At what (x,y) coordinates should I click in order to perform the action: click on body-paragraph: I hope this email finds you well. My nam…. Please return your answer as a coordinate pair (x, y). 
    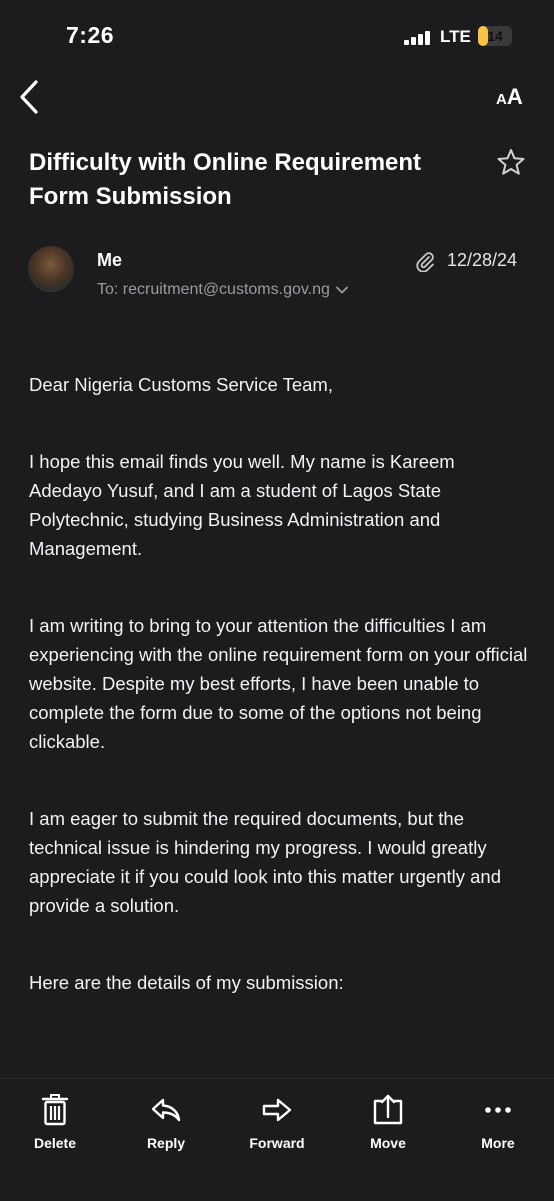
    Looking at the image, I should click on (242, 505).